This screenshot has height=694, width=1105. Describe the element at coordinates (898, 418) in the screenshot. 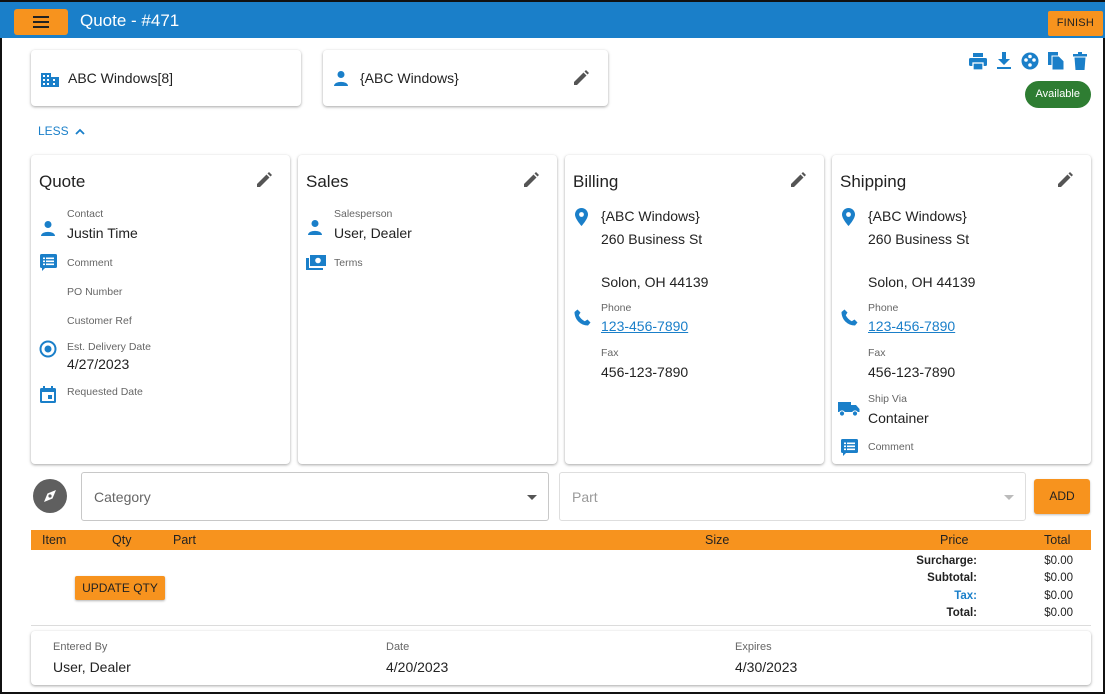

I see `ship-via-value: Container` at that location.